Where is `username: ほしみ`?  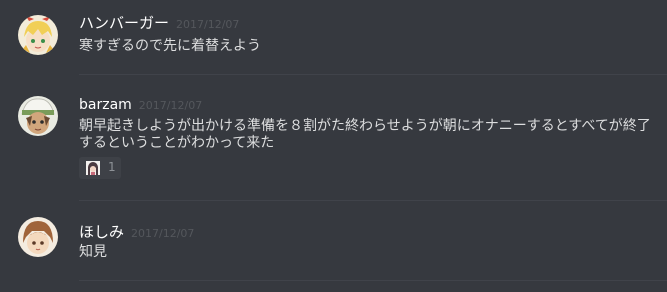 username: ほしみ is located at coordinates (101, 232).